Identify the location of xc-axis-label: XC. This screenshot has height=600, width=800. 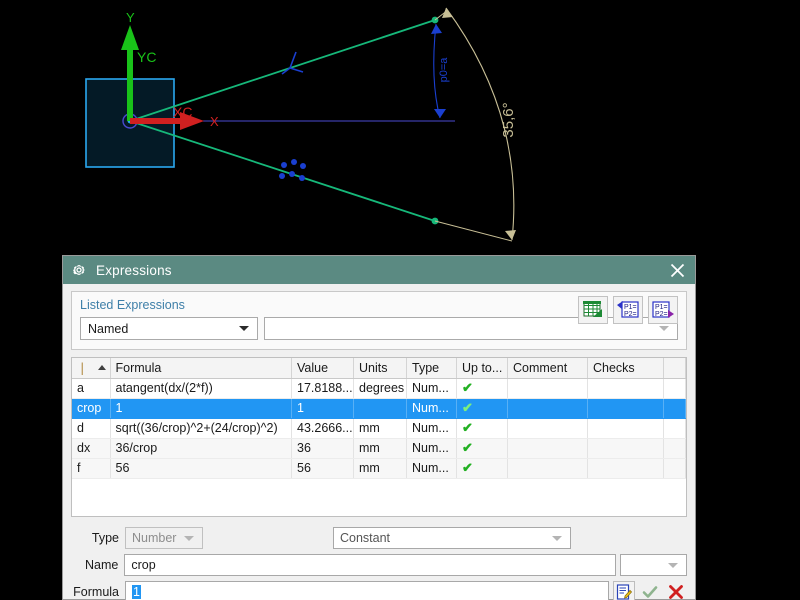
(182, 112).